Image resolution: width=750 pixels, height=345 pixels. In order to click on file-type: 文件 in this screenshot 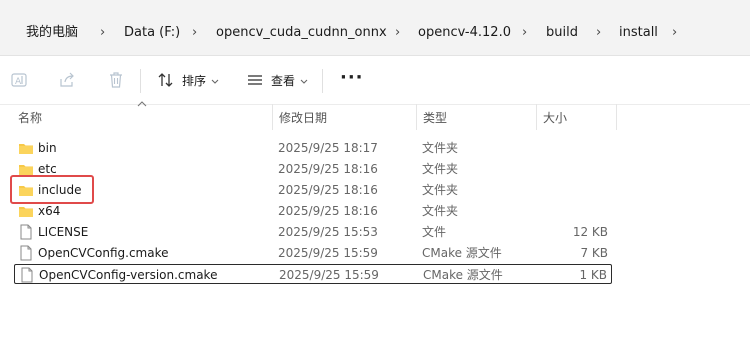, I will do `click(434, 232)`.